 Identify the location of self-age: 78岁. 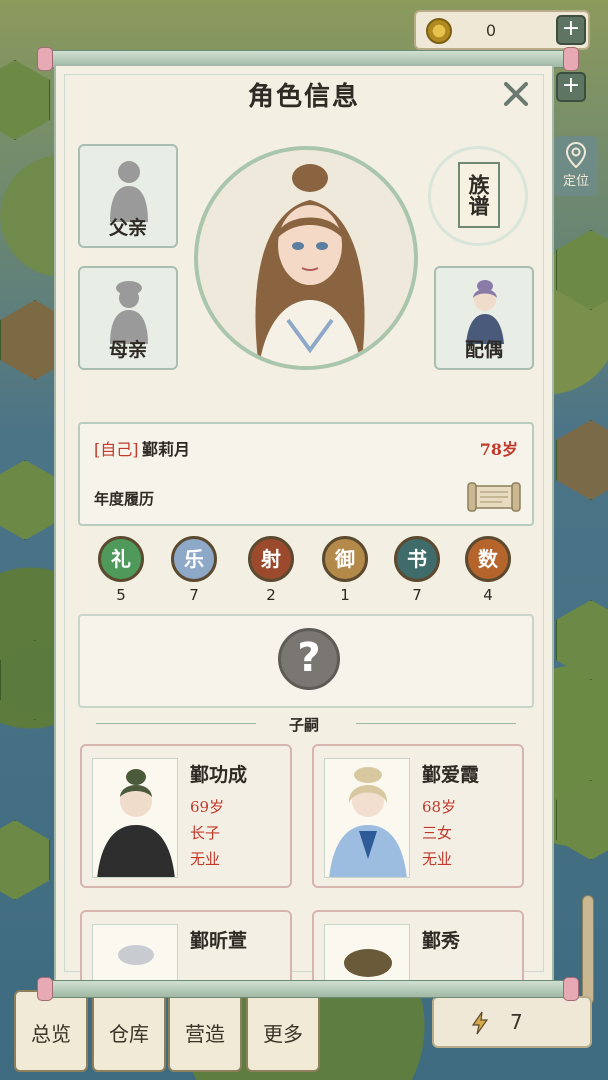
(498, 449).